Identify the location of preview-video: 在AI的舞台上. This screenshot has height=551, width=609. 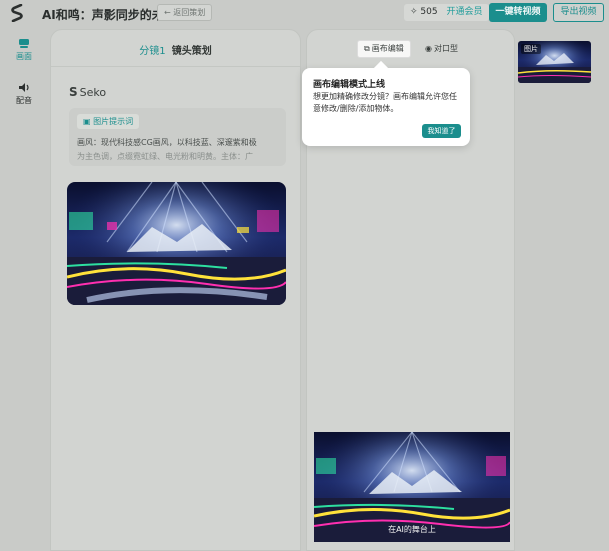
(412, 487).